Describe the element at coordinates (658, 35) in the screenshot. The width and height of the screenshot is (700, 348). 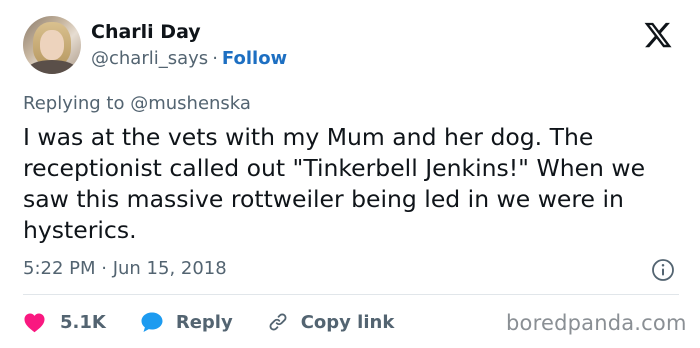
I see `x-logo-icon` at that location.